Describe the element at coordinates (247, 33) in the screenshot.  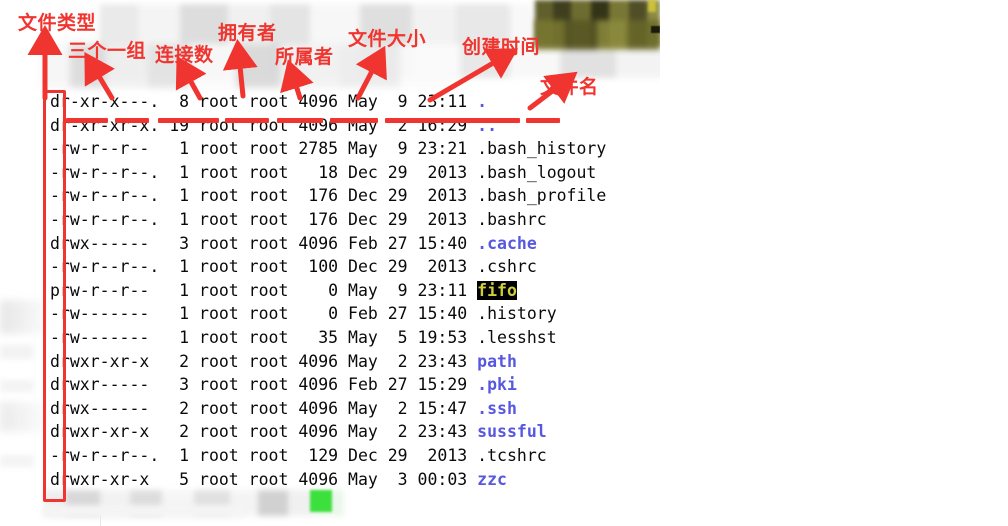
I see `annotation-label-owner: 拥有者` at that location.